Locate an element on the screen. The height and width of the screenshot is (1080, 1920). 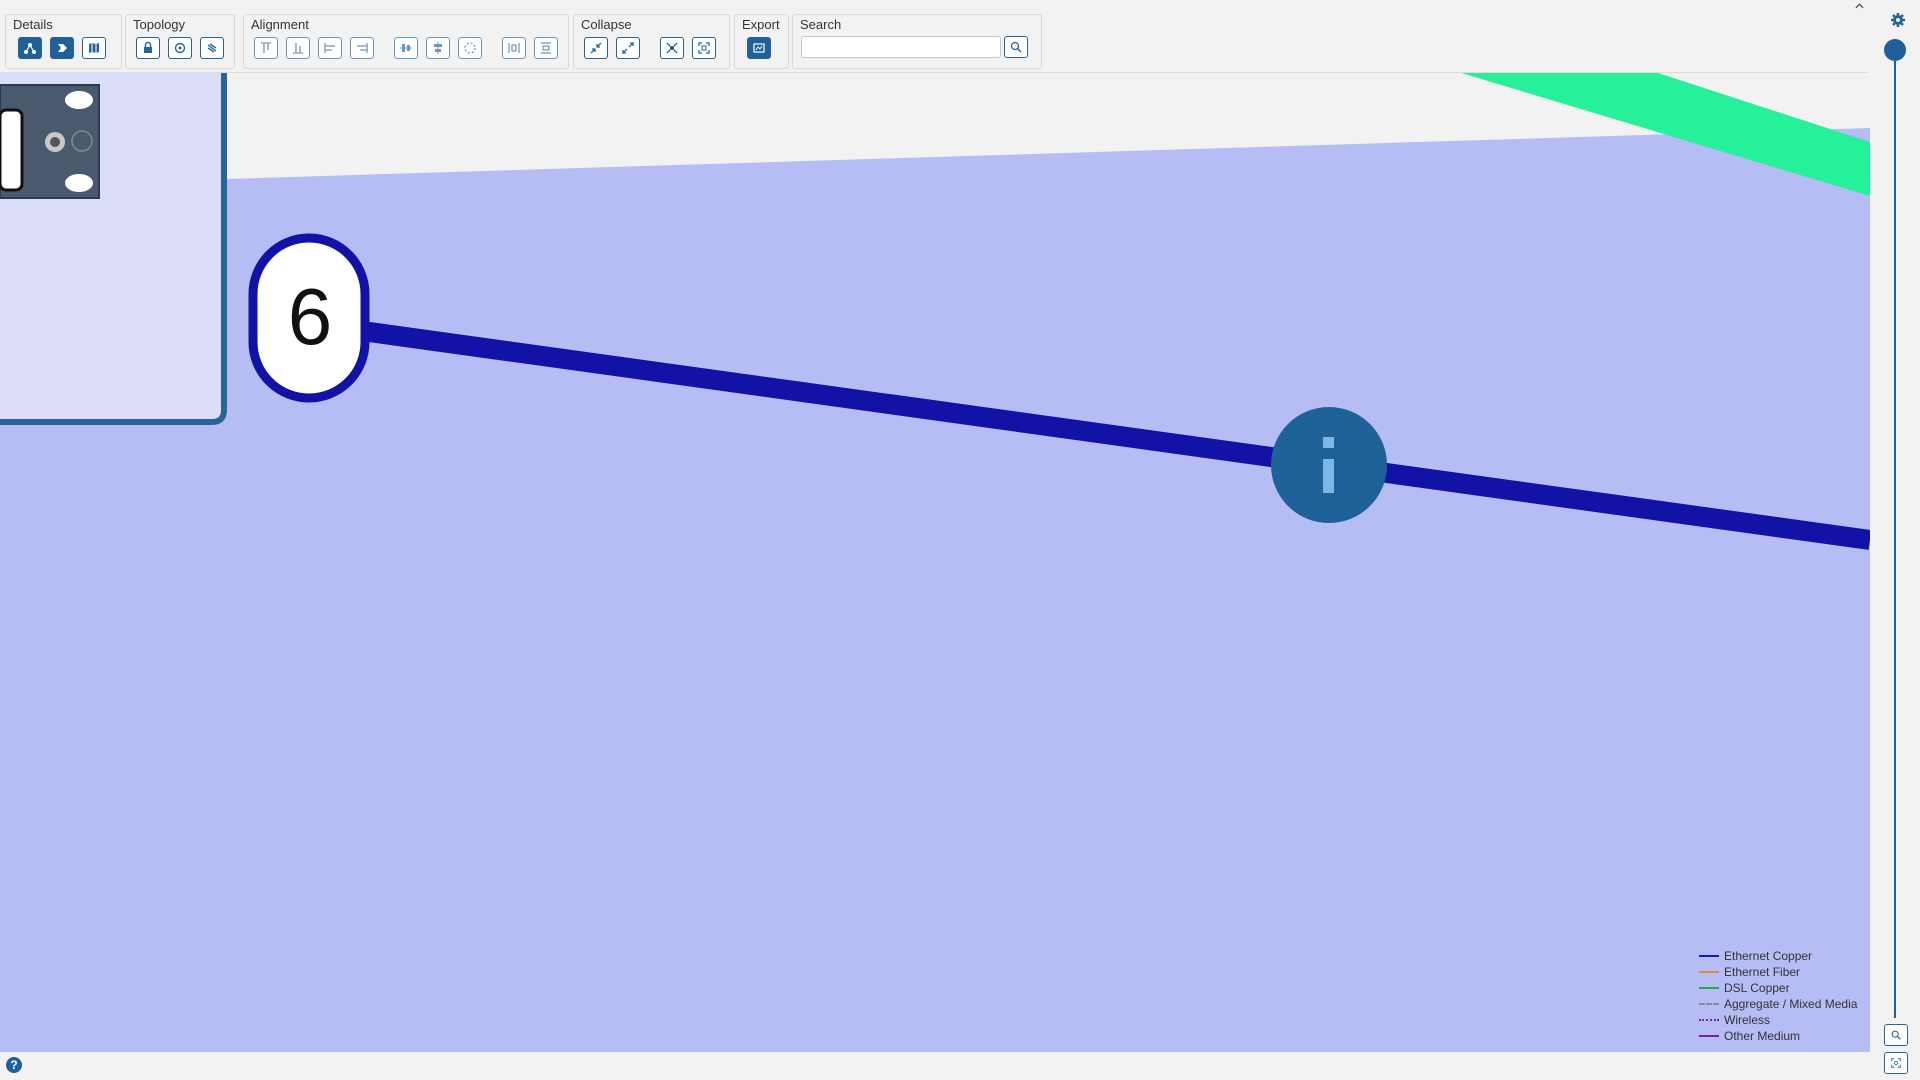
topology-group: Topology is located at coordinates (180, 41).